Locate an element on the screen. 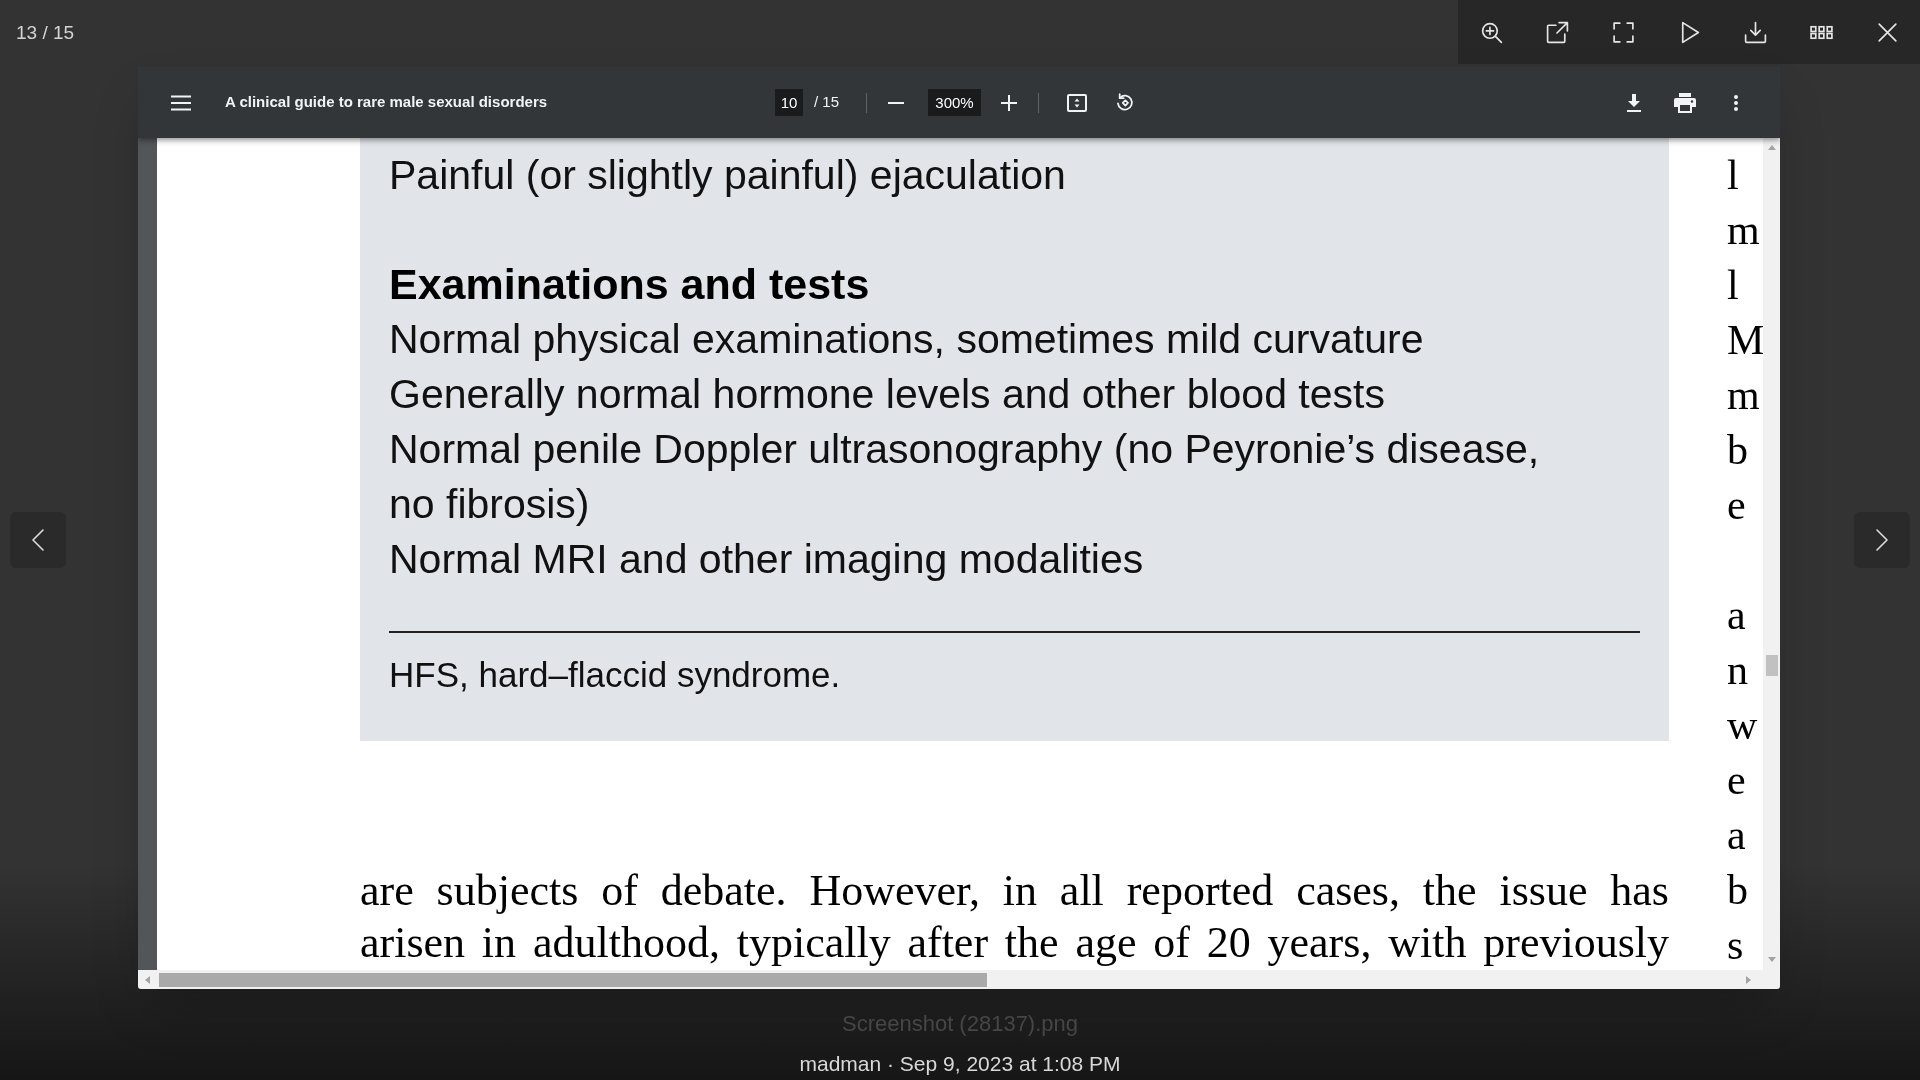 This screenshot has height=1080, width=1920. fullscreen-icon is located at coordinates (1623, 32).